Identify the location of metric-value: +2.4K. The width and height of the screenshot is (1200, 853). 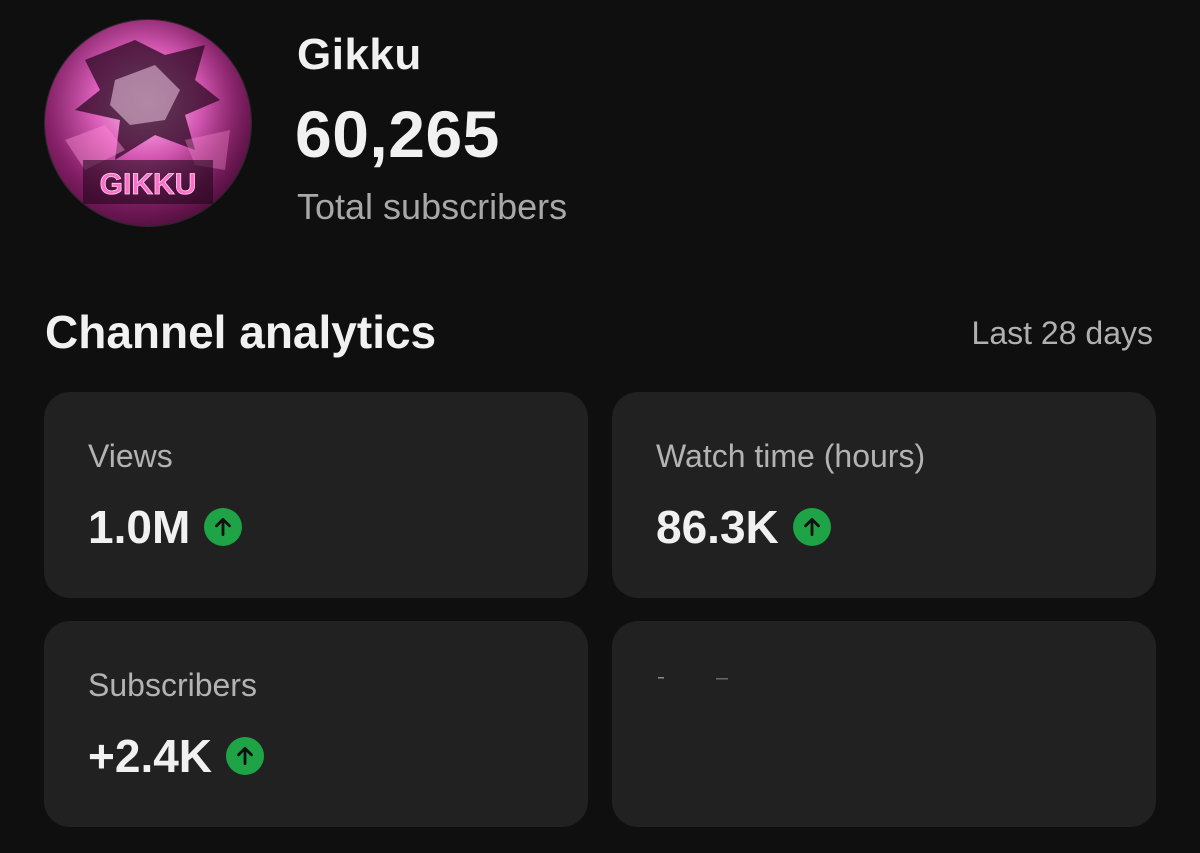
(150, 756).